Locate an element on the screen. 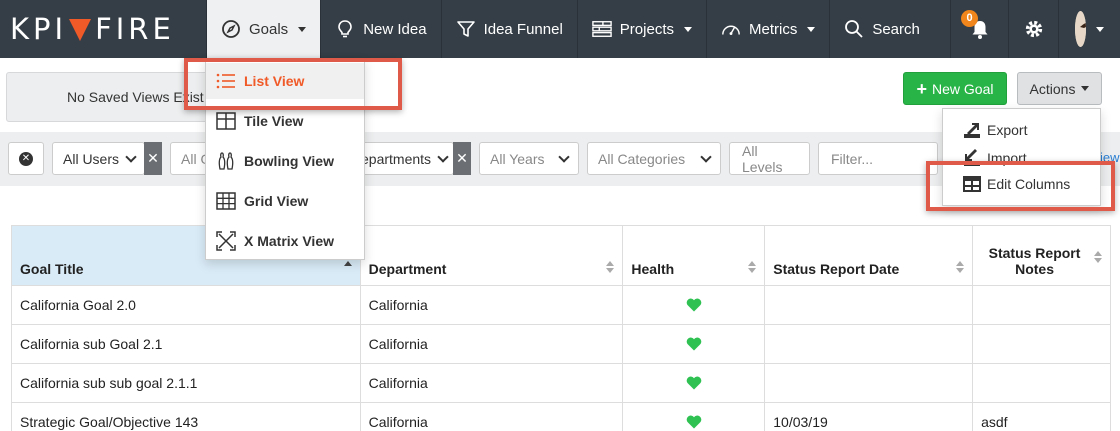 The width and height of the screenshot is (1120, 431). categories-filter-value: All Categories is located at coordinates (642, 158).